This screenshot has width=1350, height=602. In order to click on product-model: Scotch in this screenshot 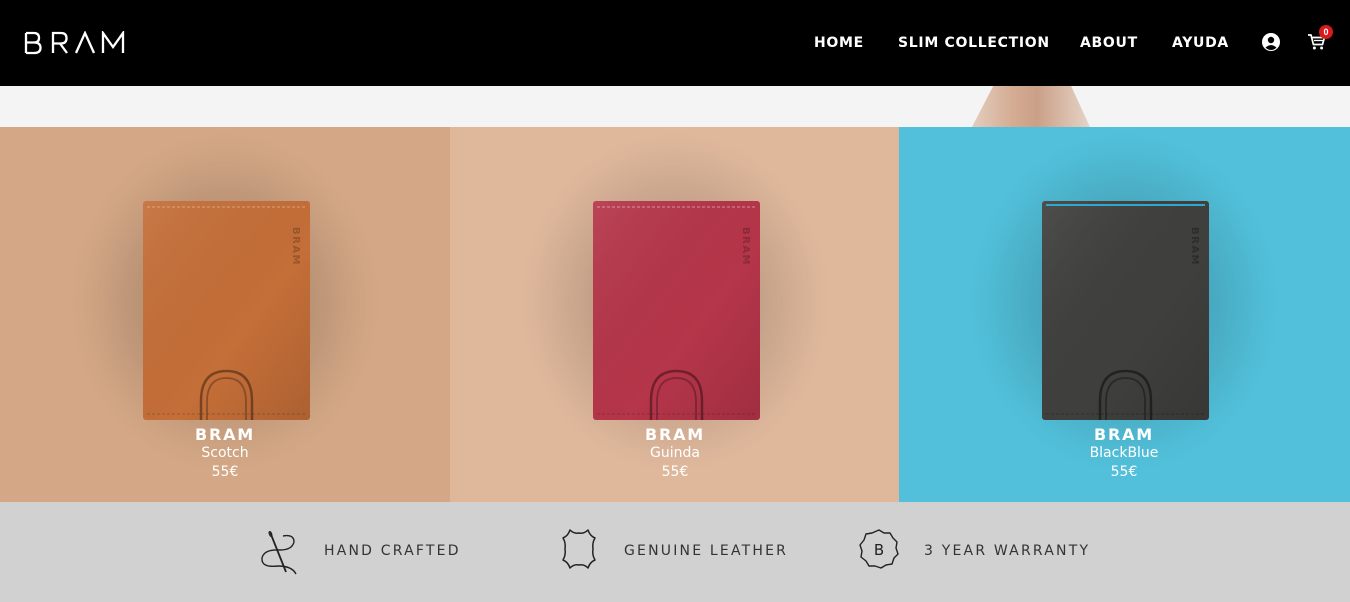, I will do `click(225, 453)`.